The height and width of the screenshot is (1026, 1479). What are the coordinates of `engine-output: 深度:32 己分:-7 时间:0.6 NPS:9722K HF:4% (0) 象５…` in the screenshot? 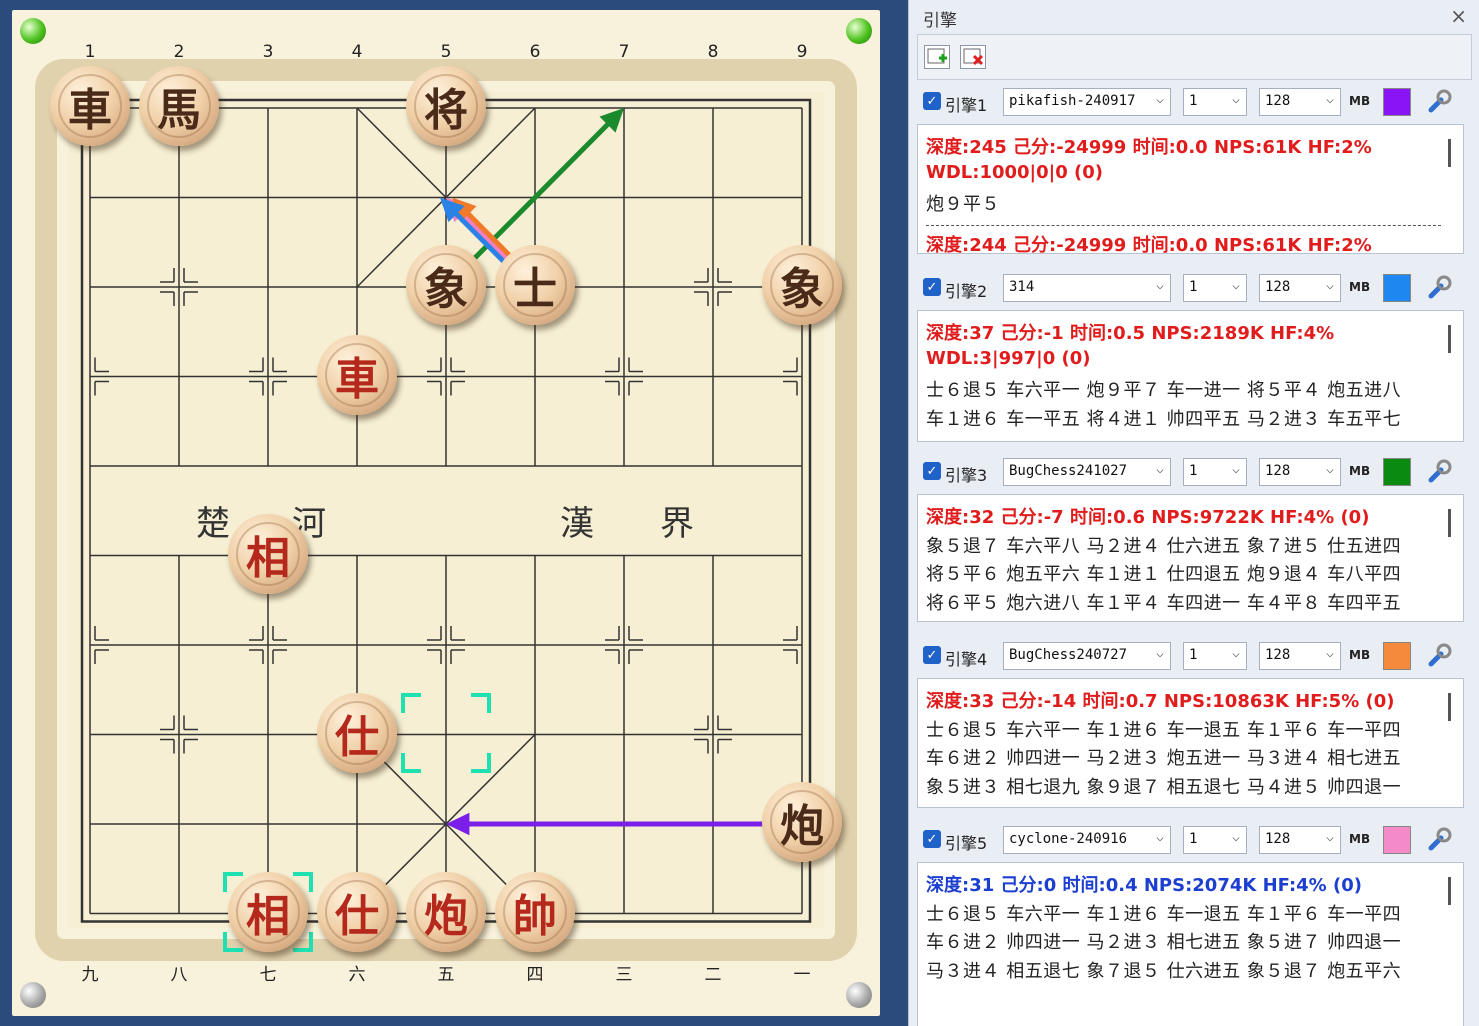 It's located at (1190, 558).